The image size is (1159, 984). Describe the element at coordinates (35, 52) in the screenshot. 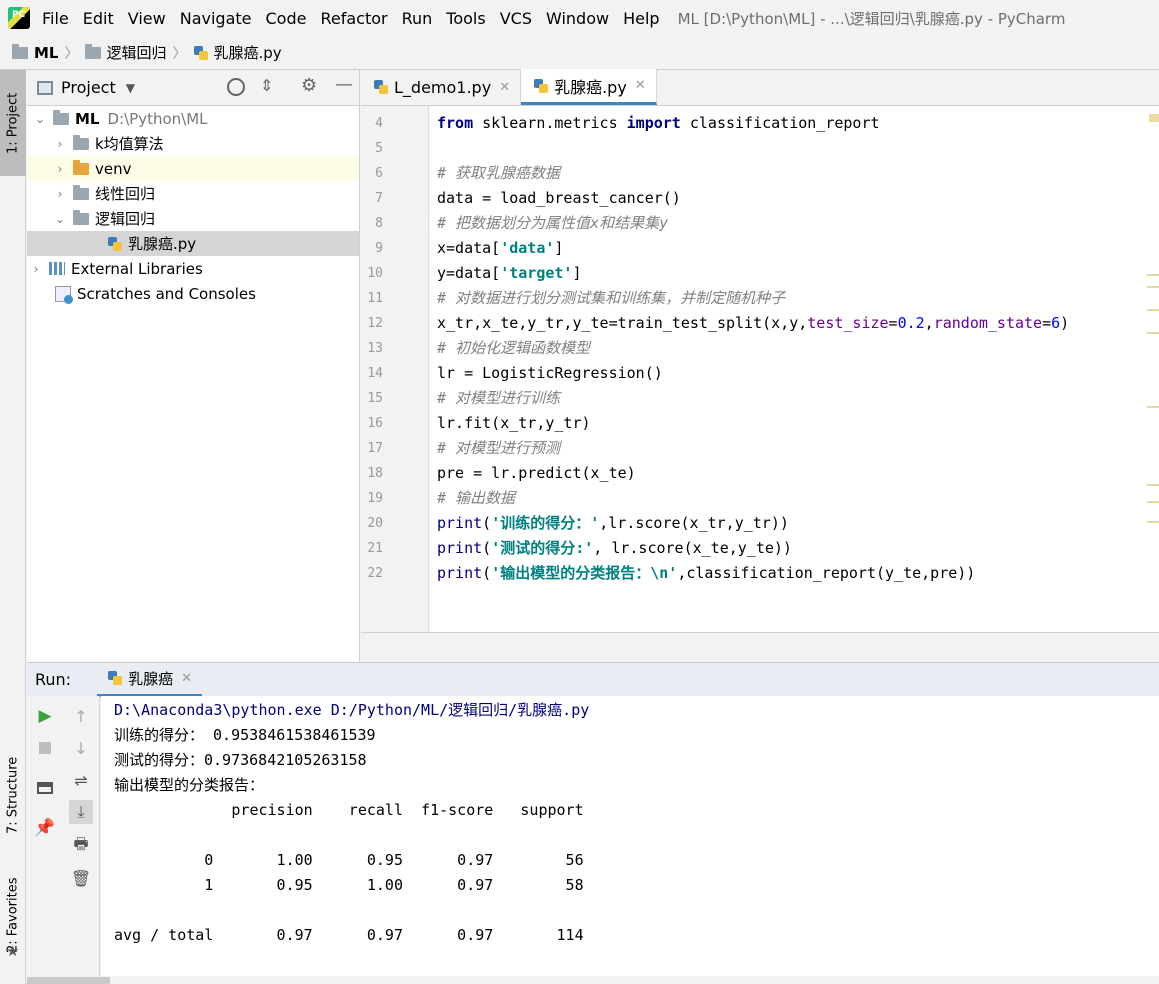

I see `breadcrumb-item-ml: ML` at that location.